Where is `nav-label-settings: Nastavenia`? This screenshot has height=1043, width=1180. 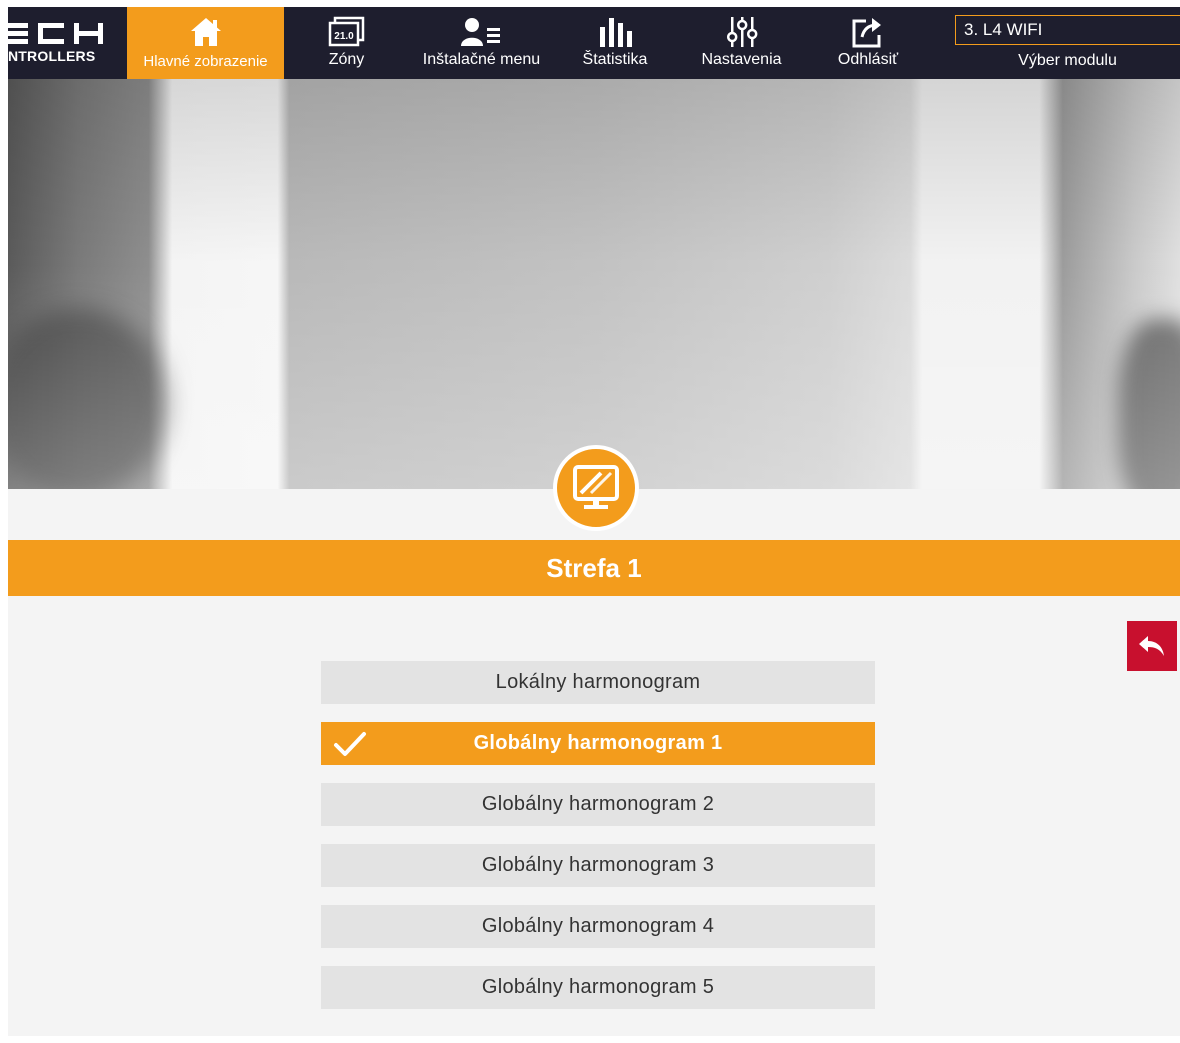
nav-label-settings: Nastavenia is located at coordinates (741, 59).